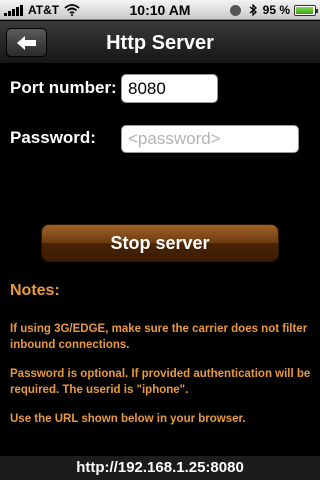  What do you see at coordinates (235, 10) in the screenshot?
I see `rotation-lock-icon` at bounding box center [235, 10].